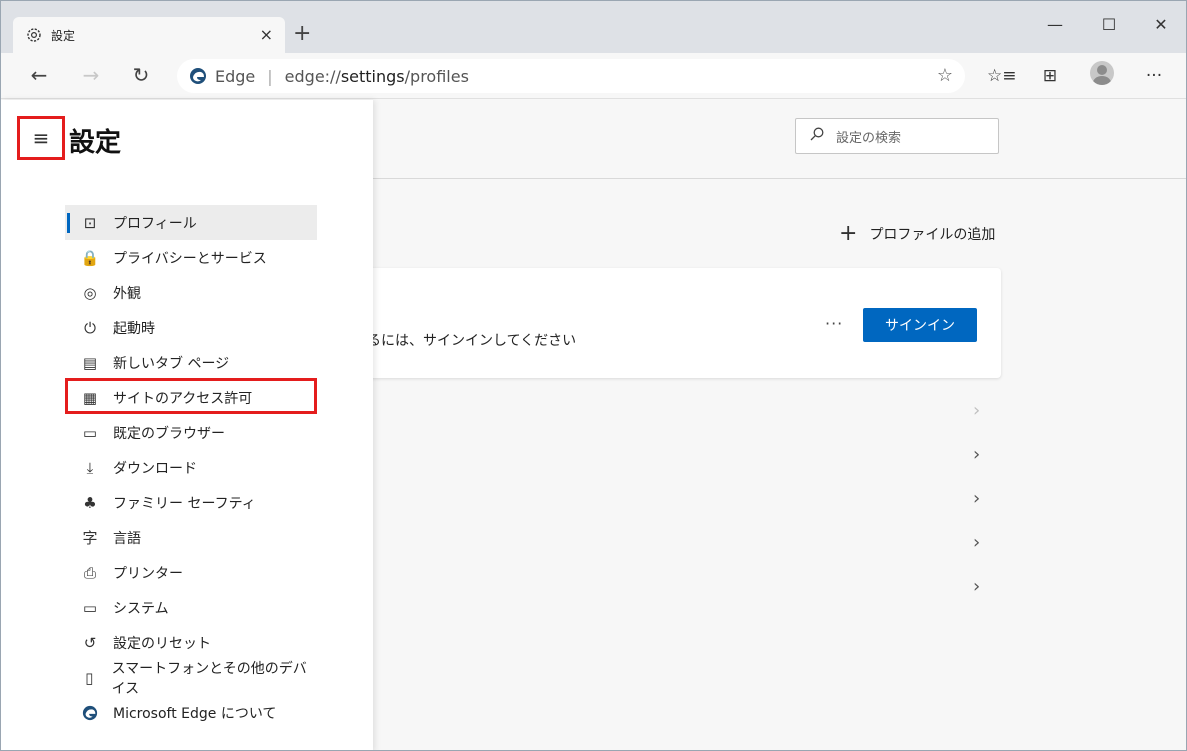  I want to click on sidebar-item-label: ファミリー セーフティ, so click(184, 503).